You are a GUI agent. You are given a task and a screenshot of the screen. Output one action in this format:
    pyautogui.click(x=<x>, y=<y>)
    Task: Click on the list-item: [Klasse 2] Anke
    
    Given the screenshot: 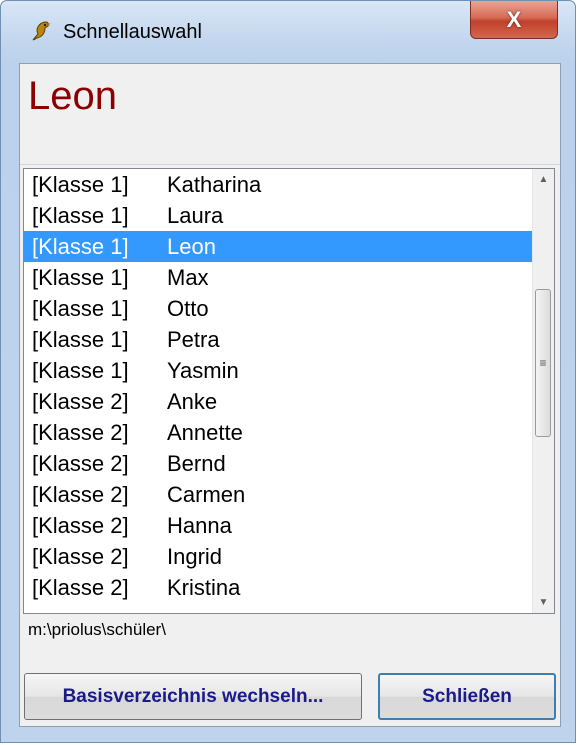 What is the action you would take?
    pyautogui.click(x=278, y=401)
    